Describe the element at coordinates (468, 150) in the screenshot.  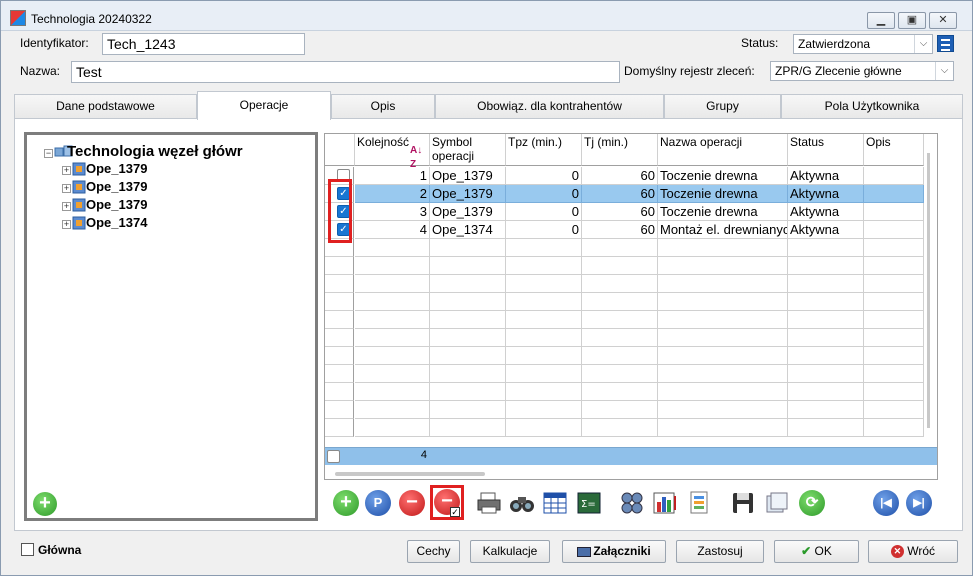
I see `col-header-symbol: Symbol operacji` at that location.